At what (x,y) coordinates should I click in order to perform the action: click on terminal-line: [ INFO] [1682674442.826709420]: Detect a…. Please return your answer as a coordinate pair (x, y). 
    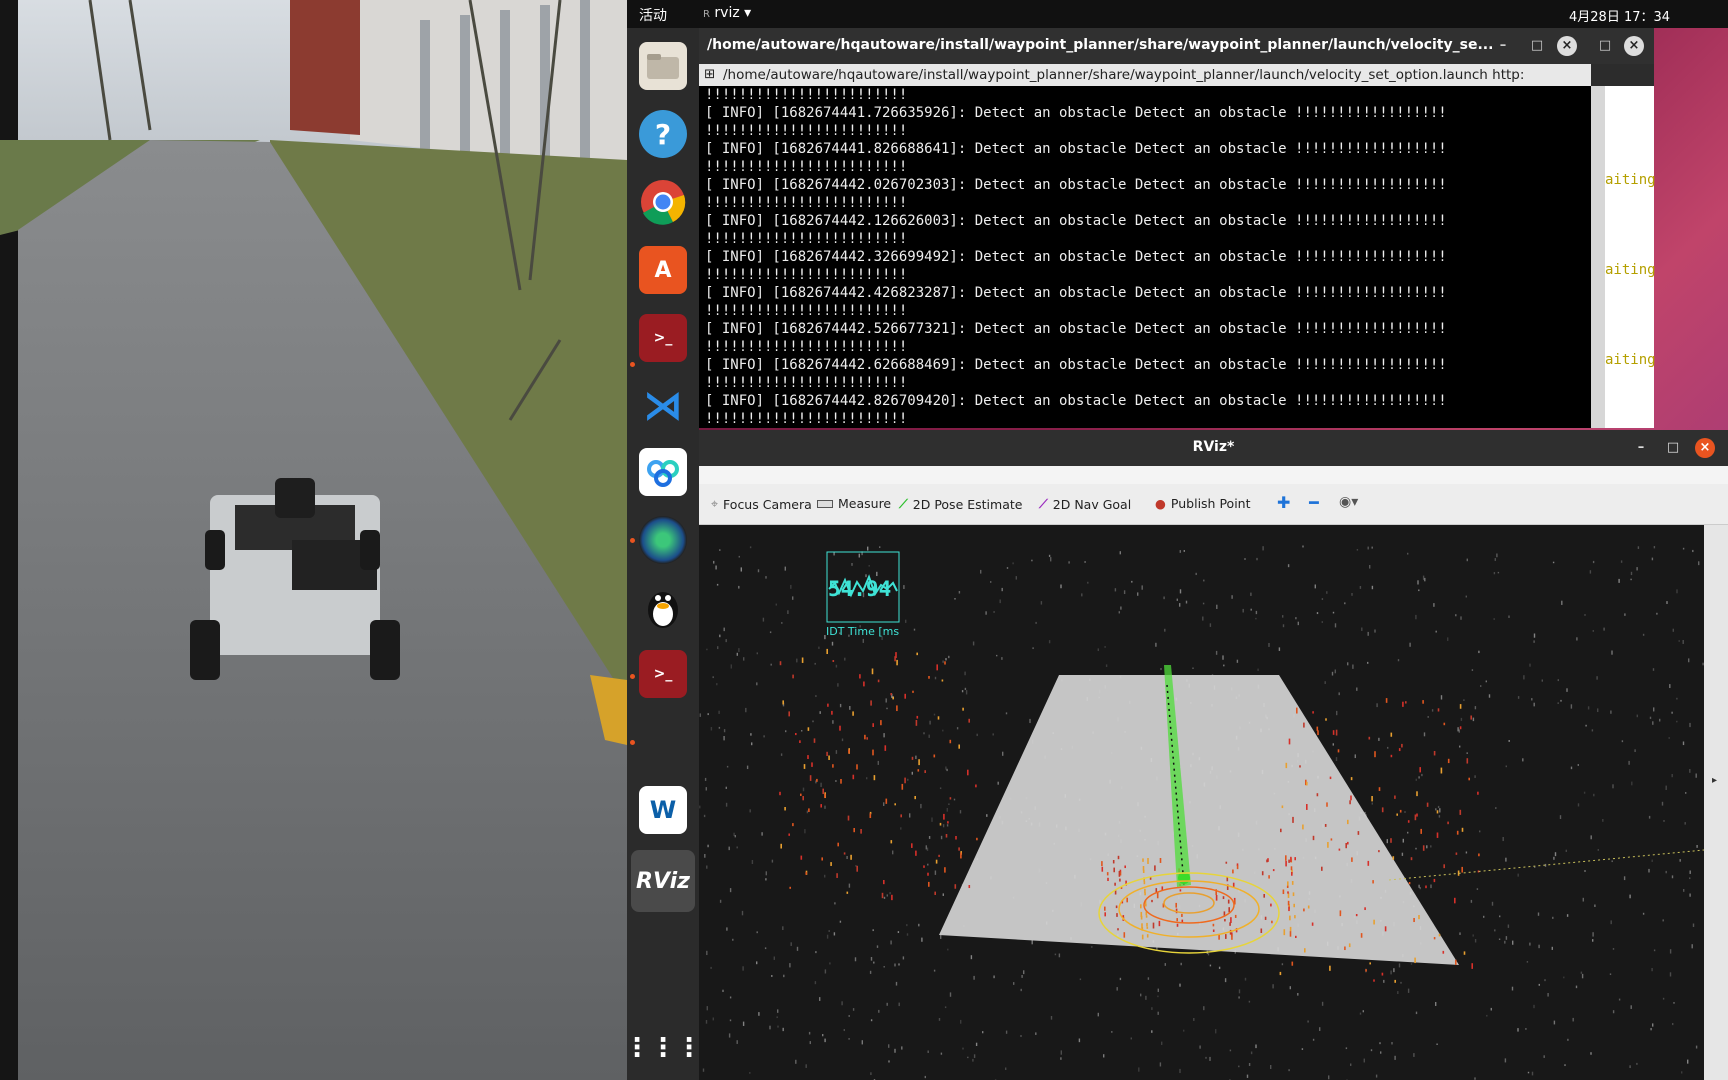
    Looking at the image, I should click on (1076, 401).